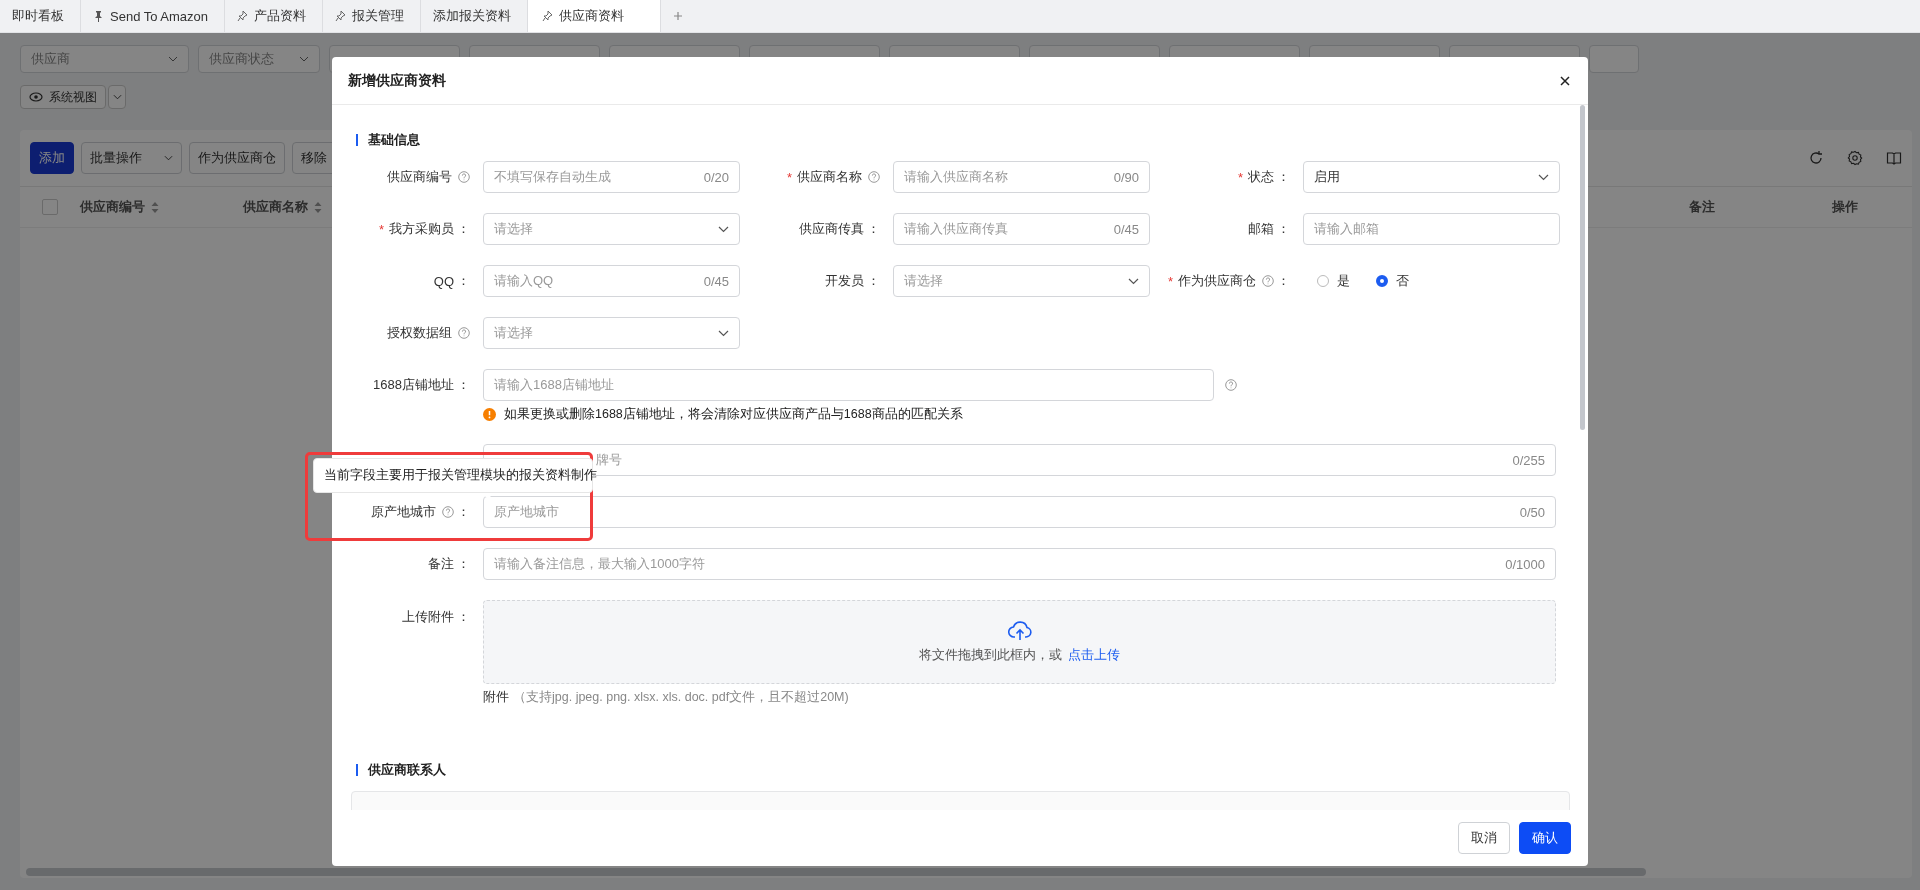 The image size is (1920, 890). What do you see at coordinates (1019, 630) in the screenshot?
I see `cloud-upload-icon` at bounding box center [1019, 630].